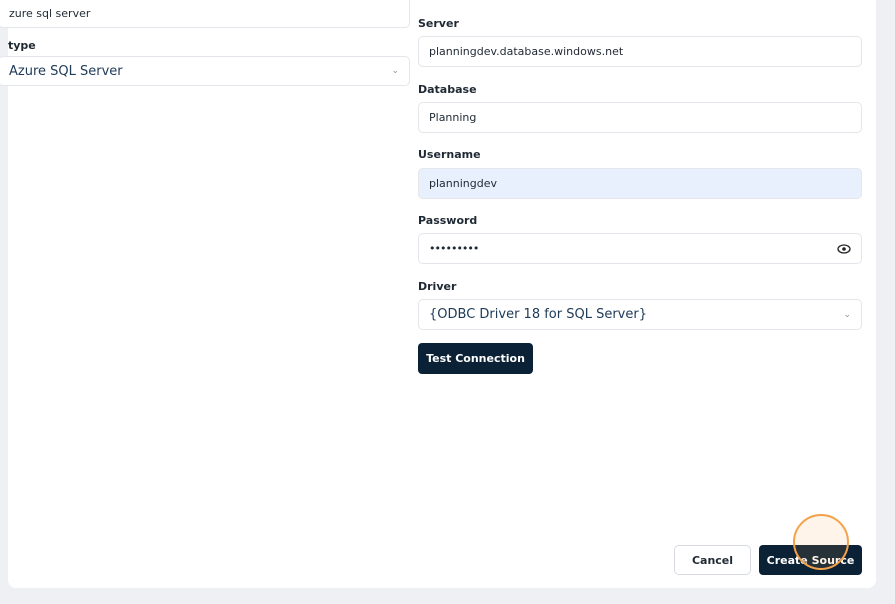 The image size is (895, 604). I want to click on password-label: Password, so click(448, 220).